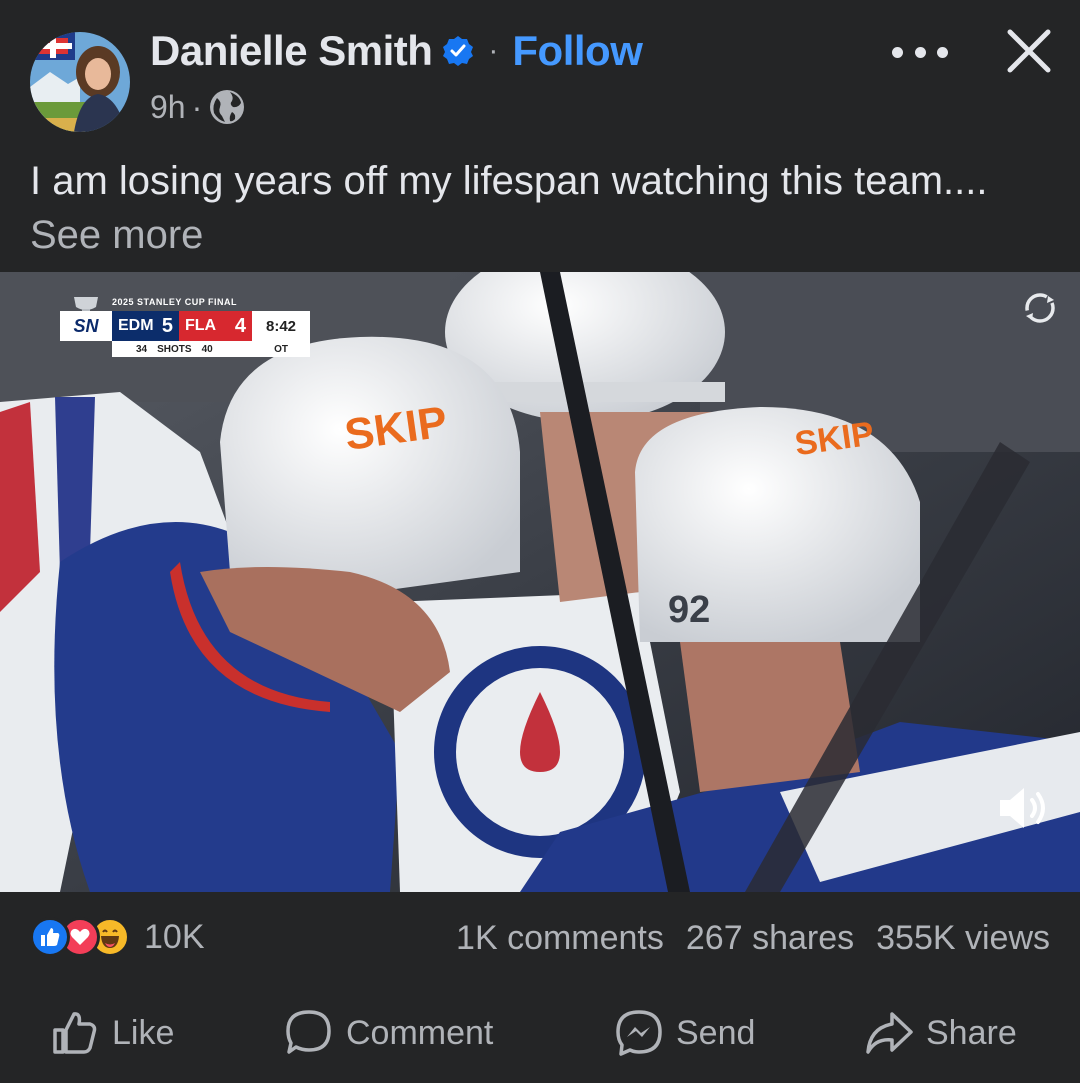 The height and width of the screenshot is (1083, 1080). What do you see at coordinates (174, 349) in the screenshot?
I see `shots-label: SHOTS` at bounding box center [174, 349].